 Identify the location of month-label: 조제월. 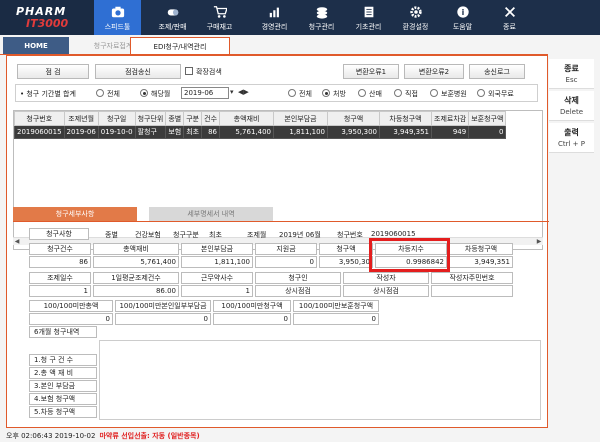
(257, 235).